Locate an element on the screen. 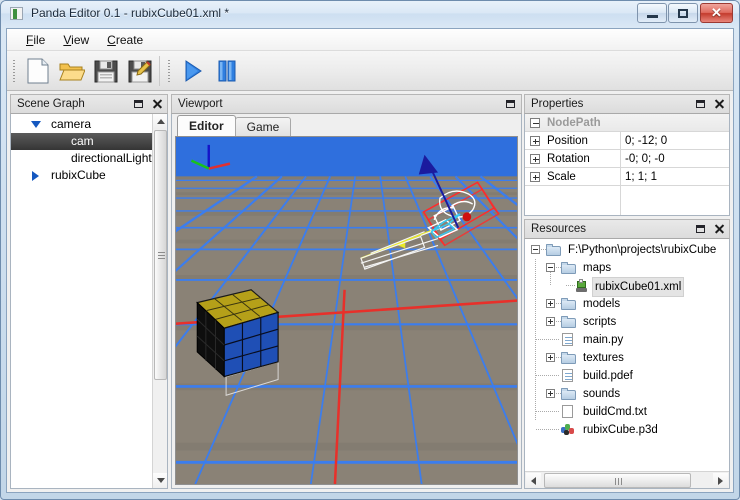 The width and height of the screenshot is (740, 500). close-button: ✕ is located at coordinates (716, 13).